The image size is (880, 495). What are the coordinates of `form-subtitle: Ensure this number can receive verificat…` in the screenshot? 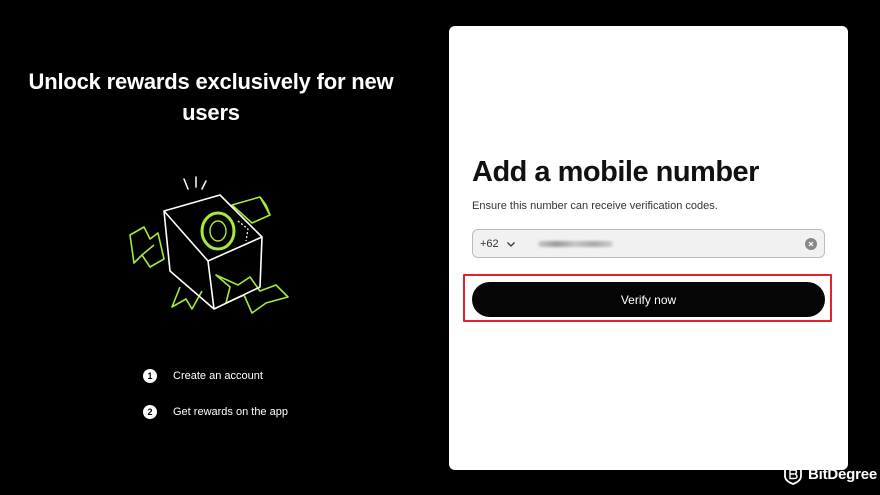 It's located at (595, 206).